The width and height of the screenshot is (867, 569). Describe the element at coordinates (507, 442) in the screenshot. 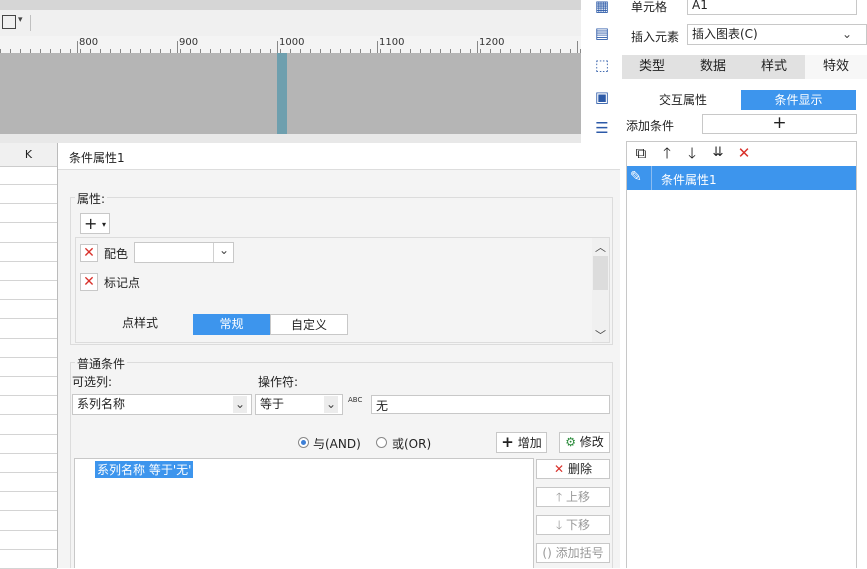

I see `plus-icon: +` at that location.